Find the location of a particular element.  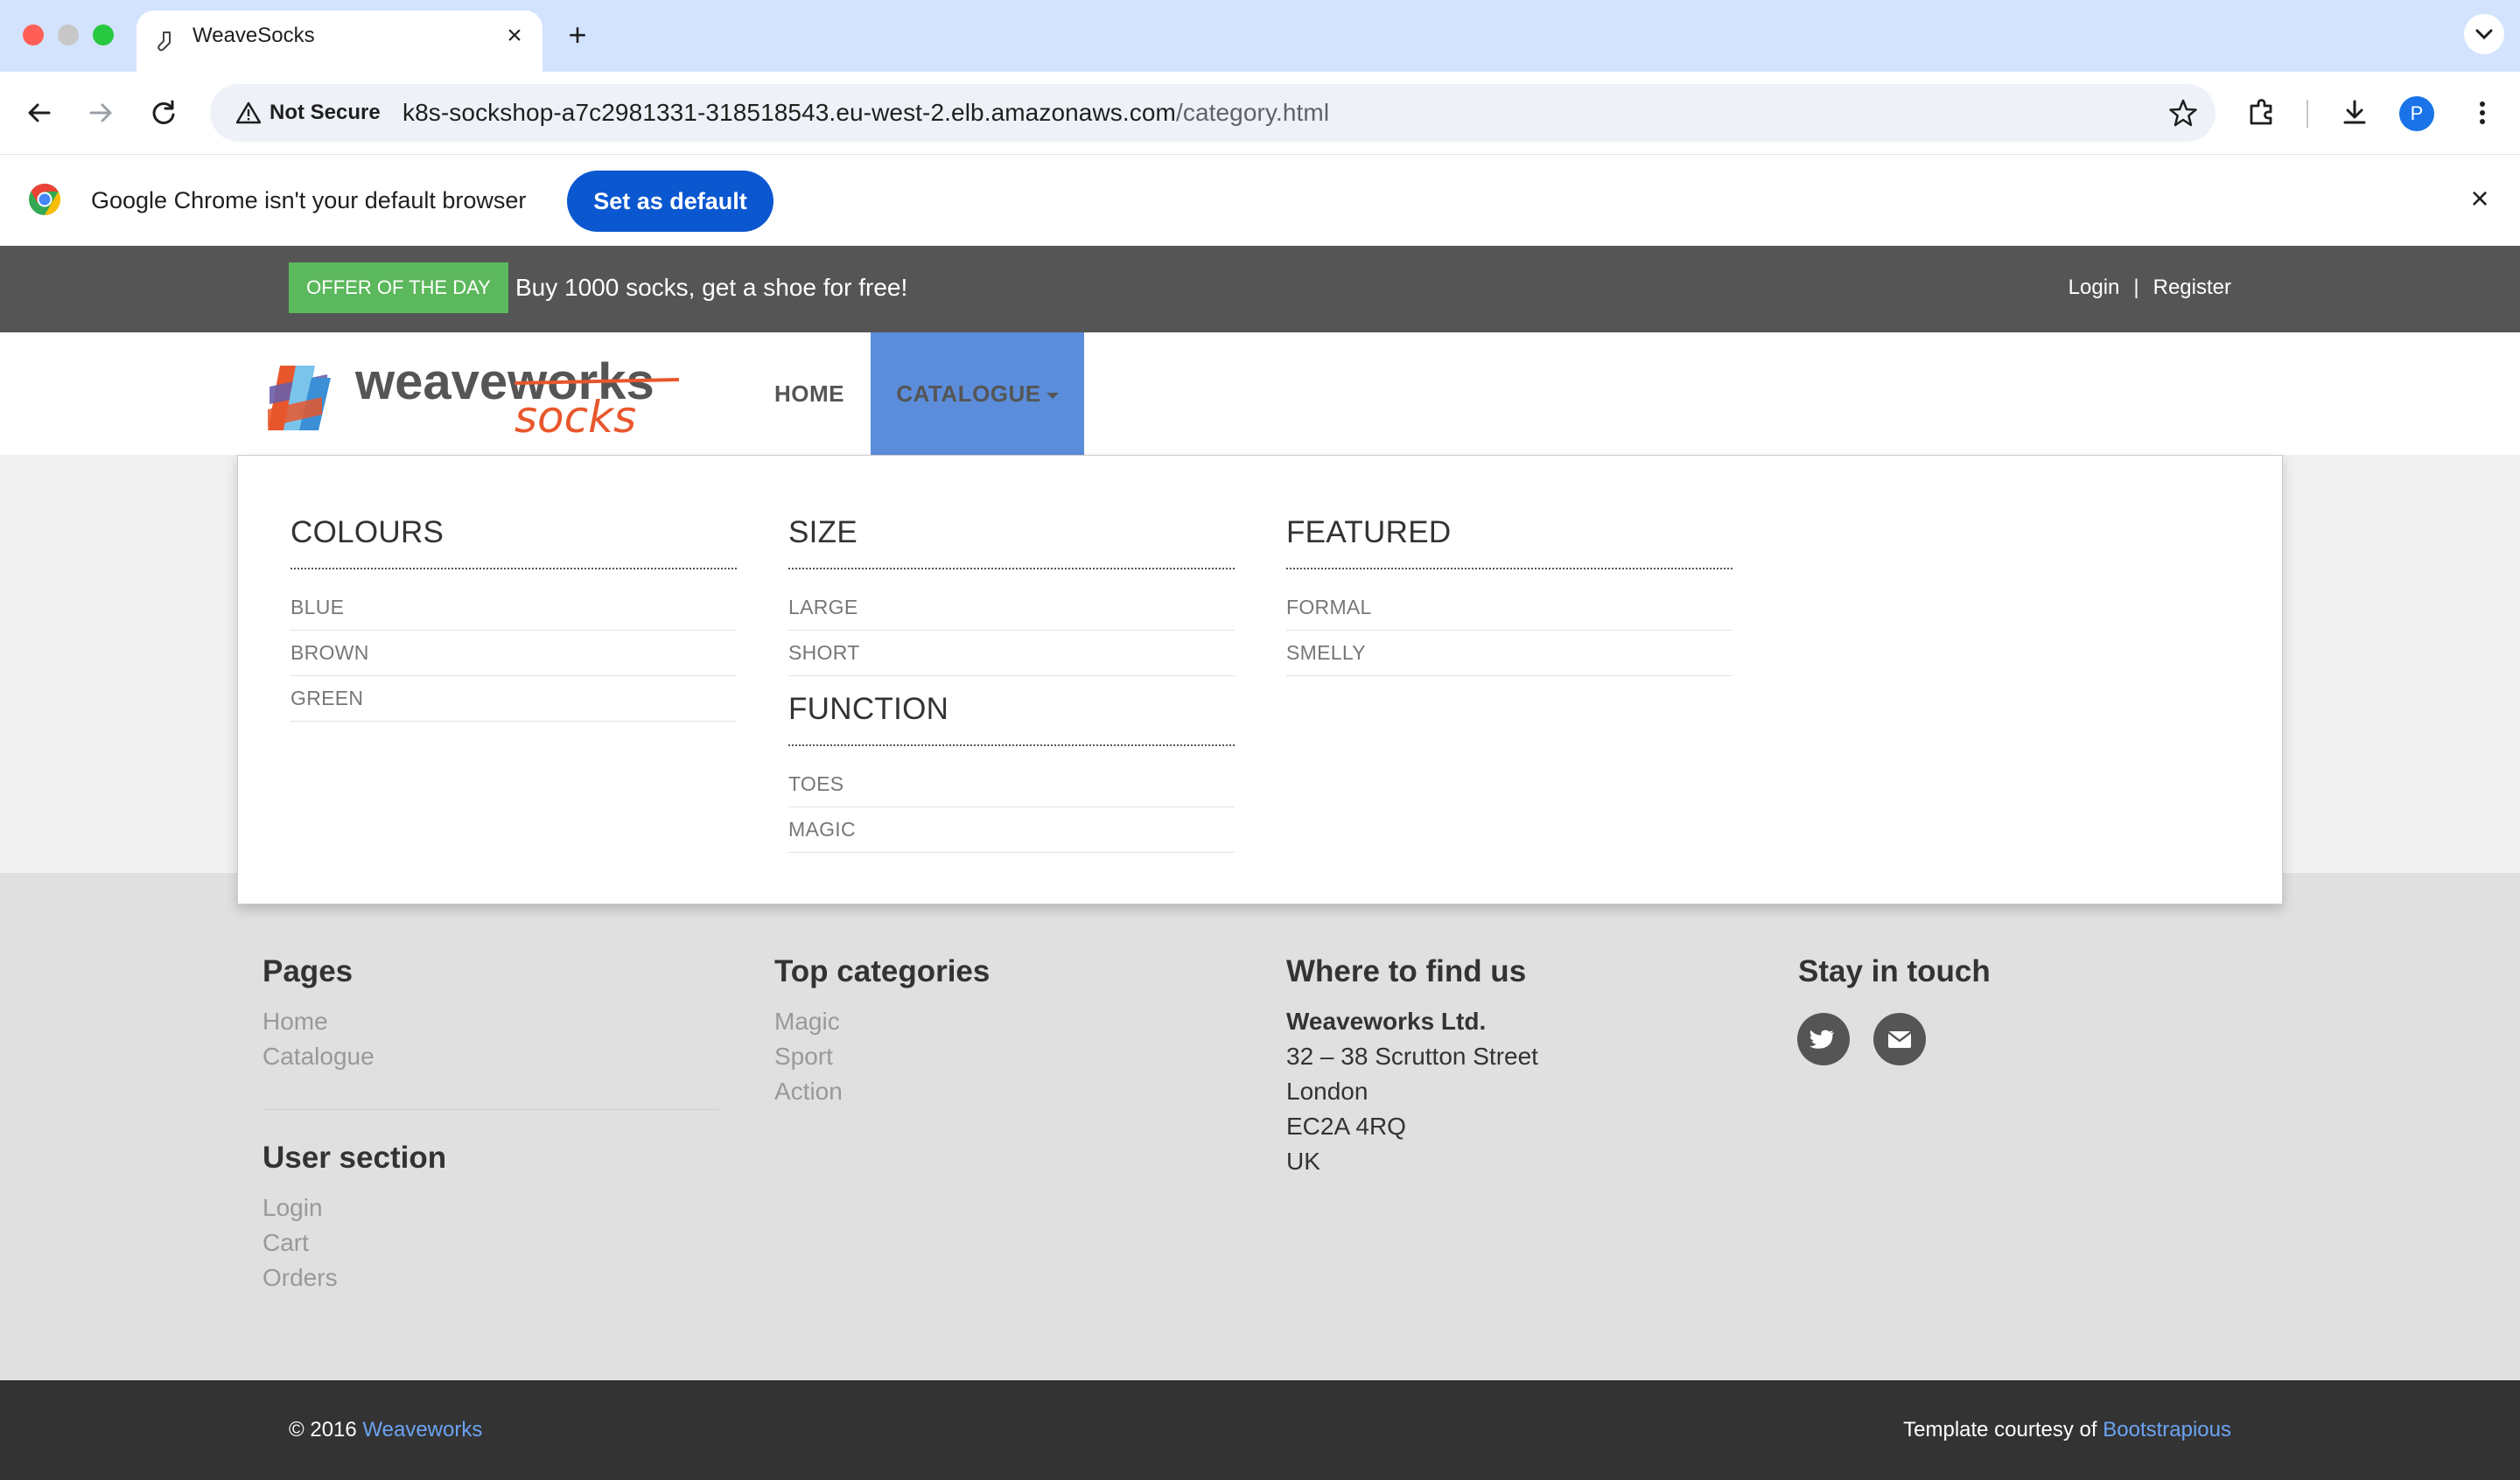

footer-heading-user-section: User section is located at coordinates (354, 1158).